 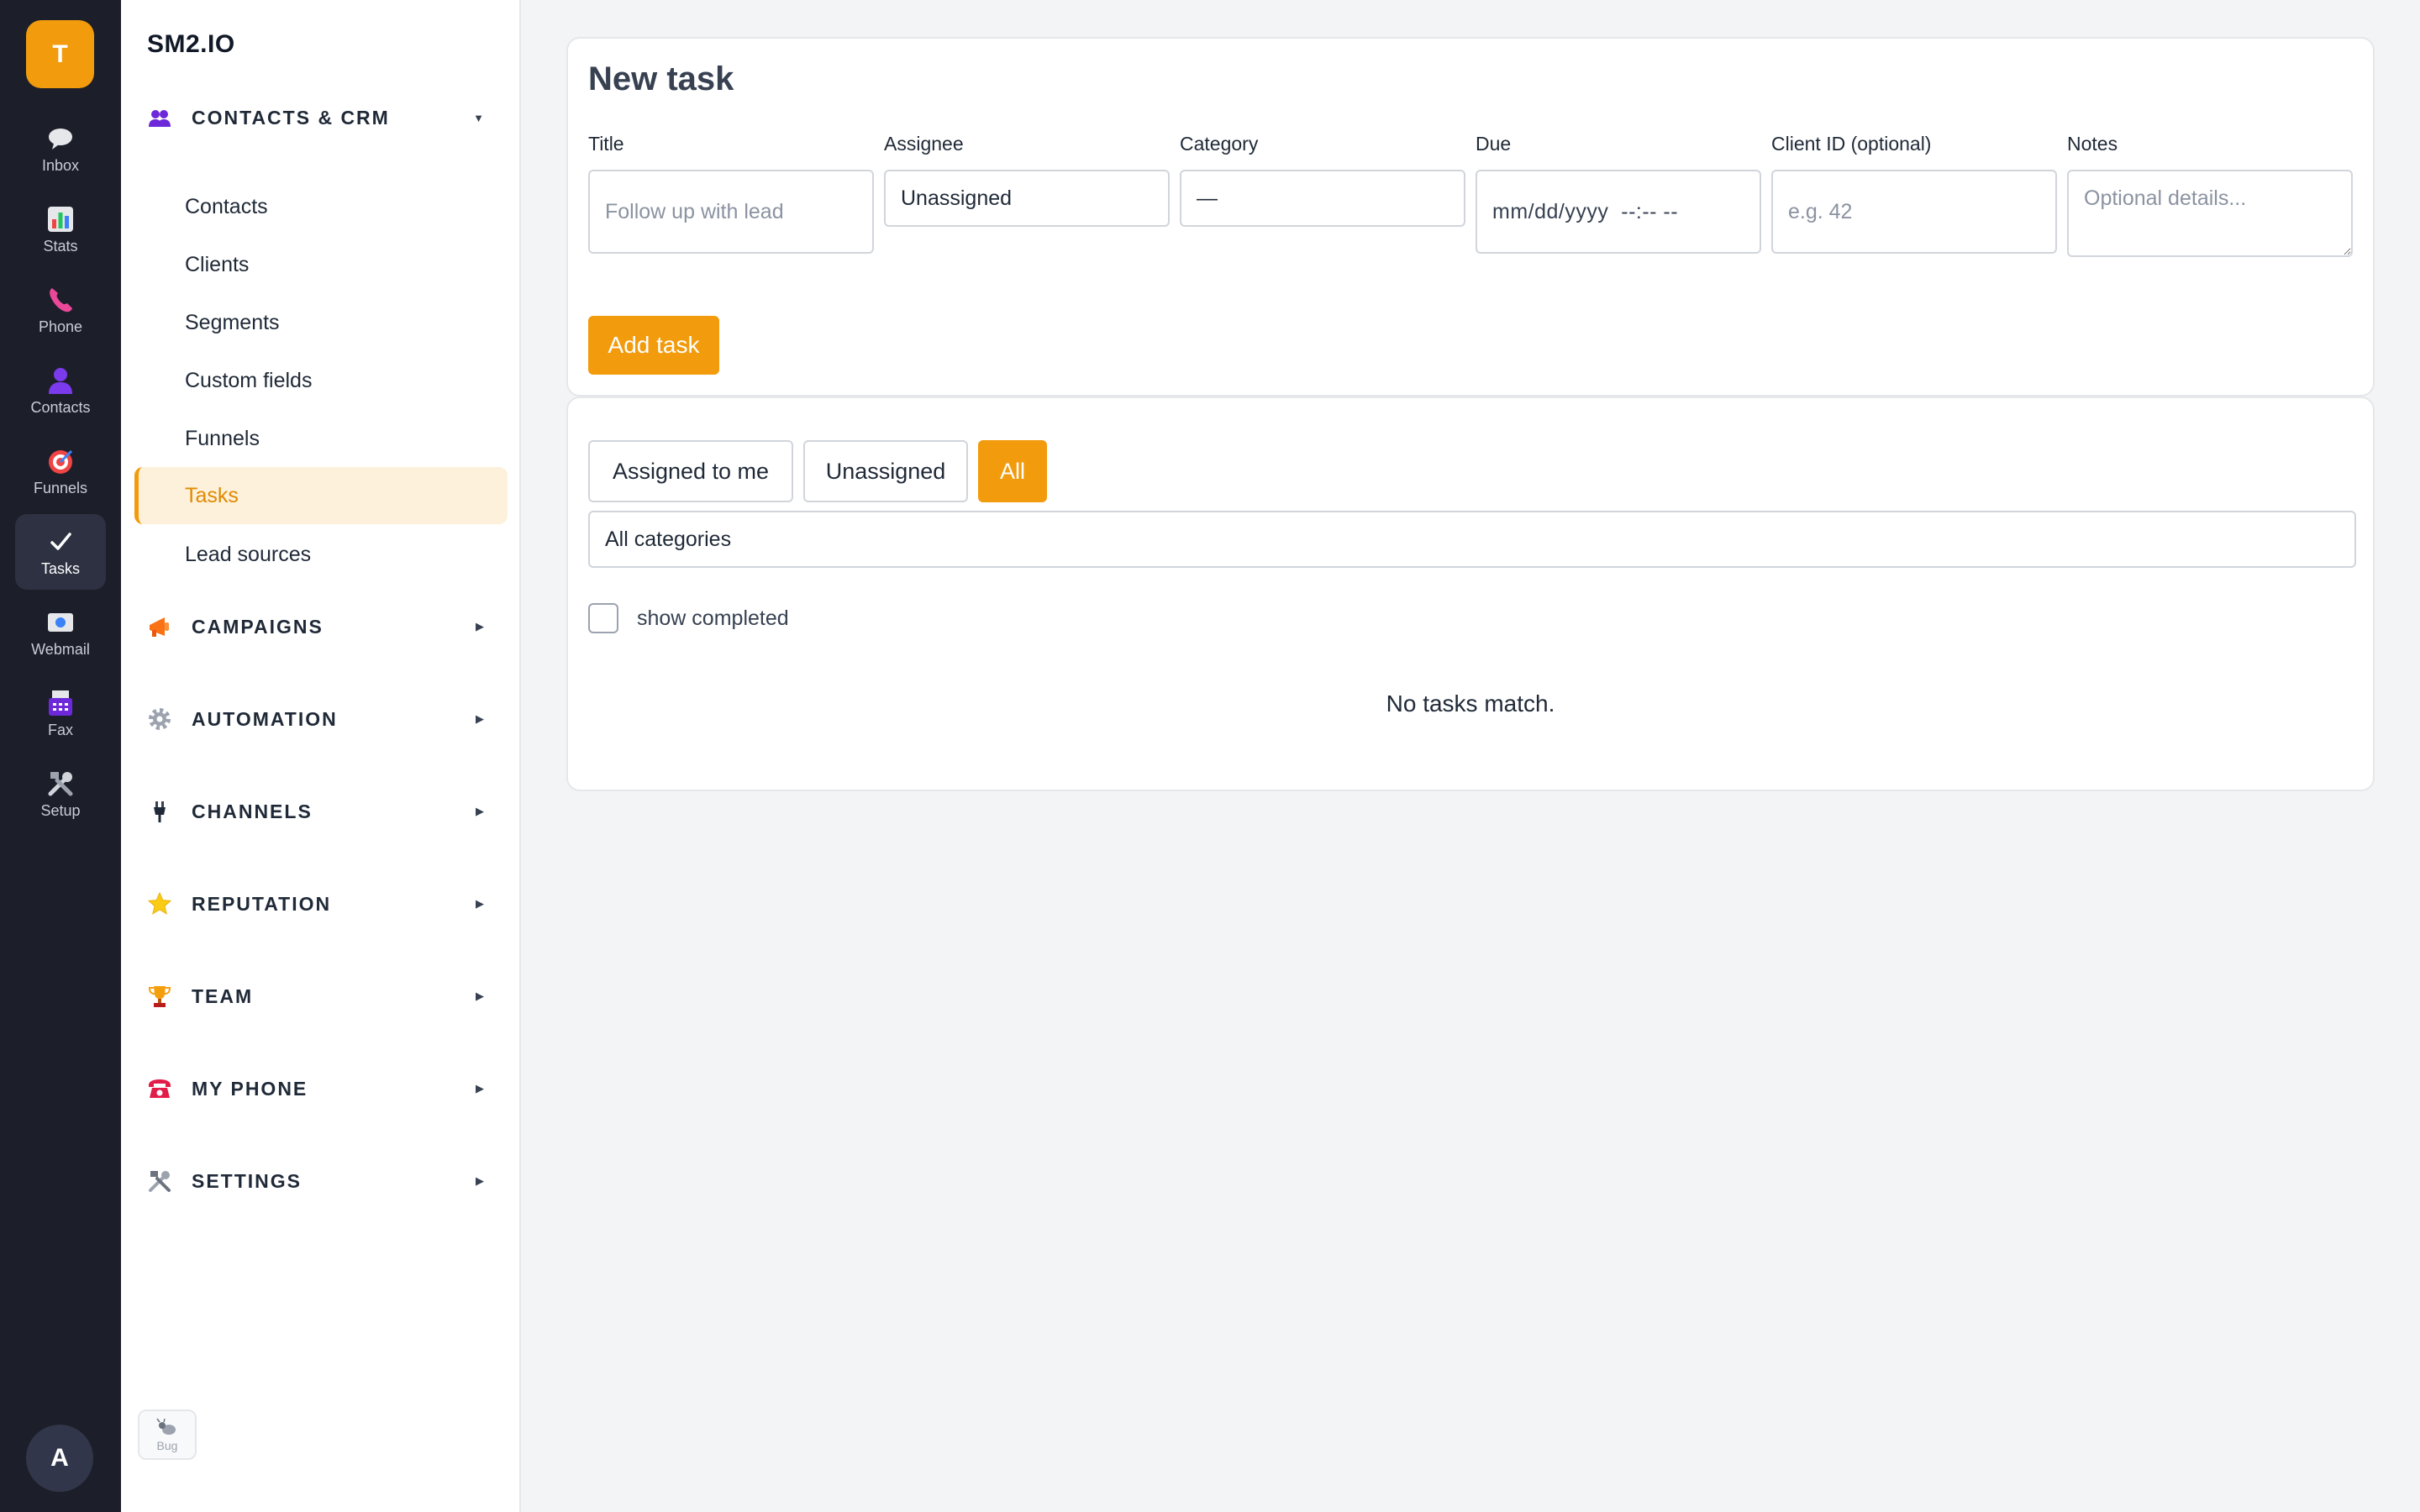 I want to click on rail-item-label: Contacts, so click(x=60, y=407).